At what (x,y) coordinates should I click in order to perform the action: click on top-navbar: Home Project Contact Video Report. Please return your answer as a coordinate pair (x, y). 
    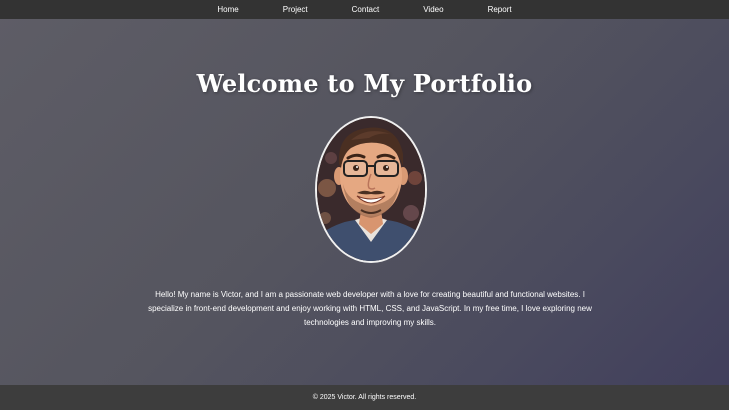
    Looking at the image, I should click on (364, 9).